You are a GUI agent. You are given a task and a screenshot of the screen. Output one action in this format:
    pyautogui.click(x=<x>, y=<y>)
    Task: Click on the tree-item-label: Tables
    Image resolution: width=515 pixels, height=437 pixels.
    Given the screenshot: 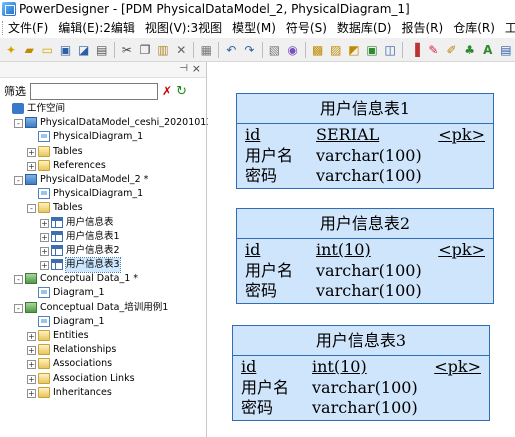 What is the action you would take?
    pyautogui.click(x=68, y=151)
    